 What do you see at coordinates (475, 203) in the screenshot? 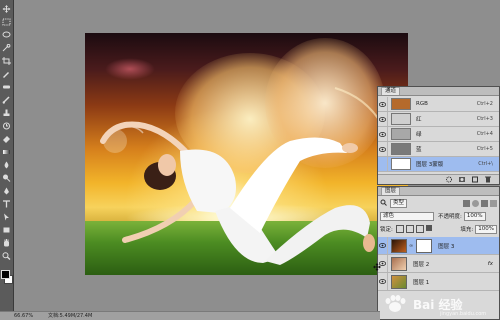
I see `filter-adjust-icon` at bounding box center [475, 203].